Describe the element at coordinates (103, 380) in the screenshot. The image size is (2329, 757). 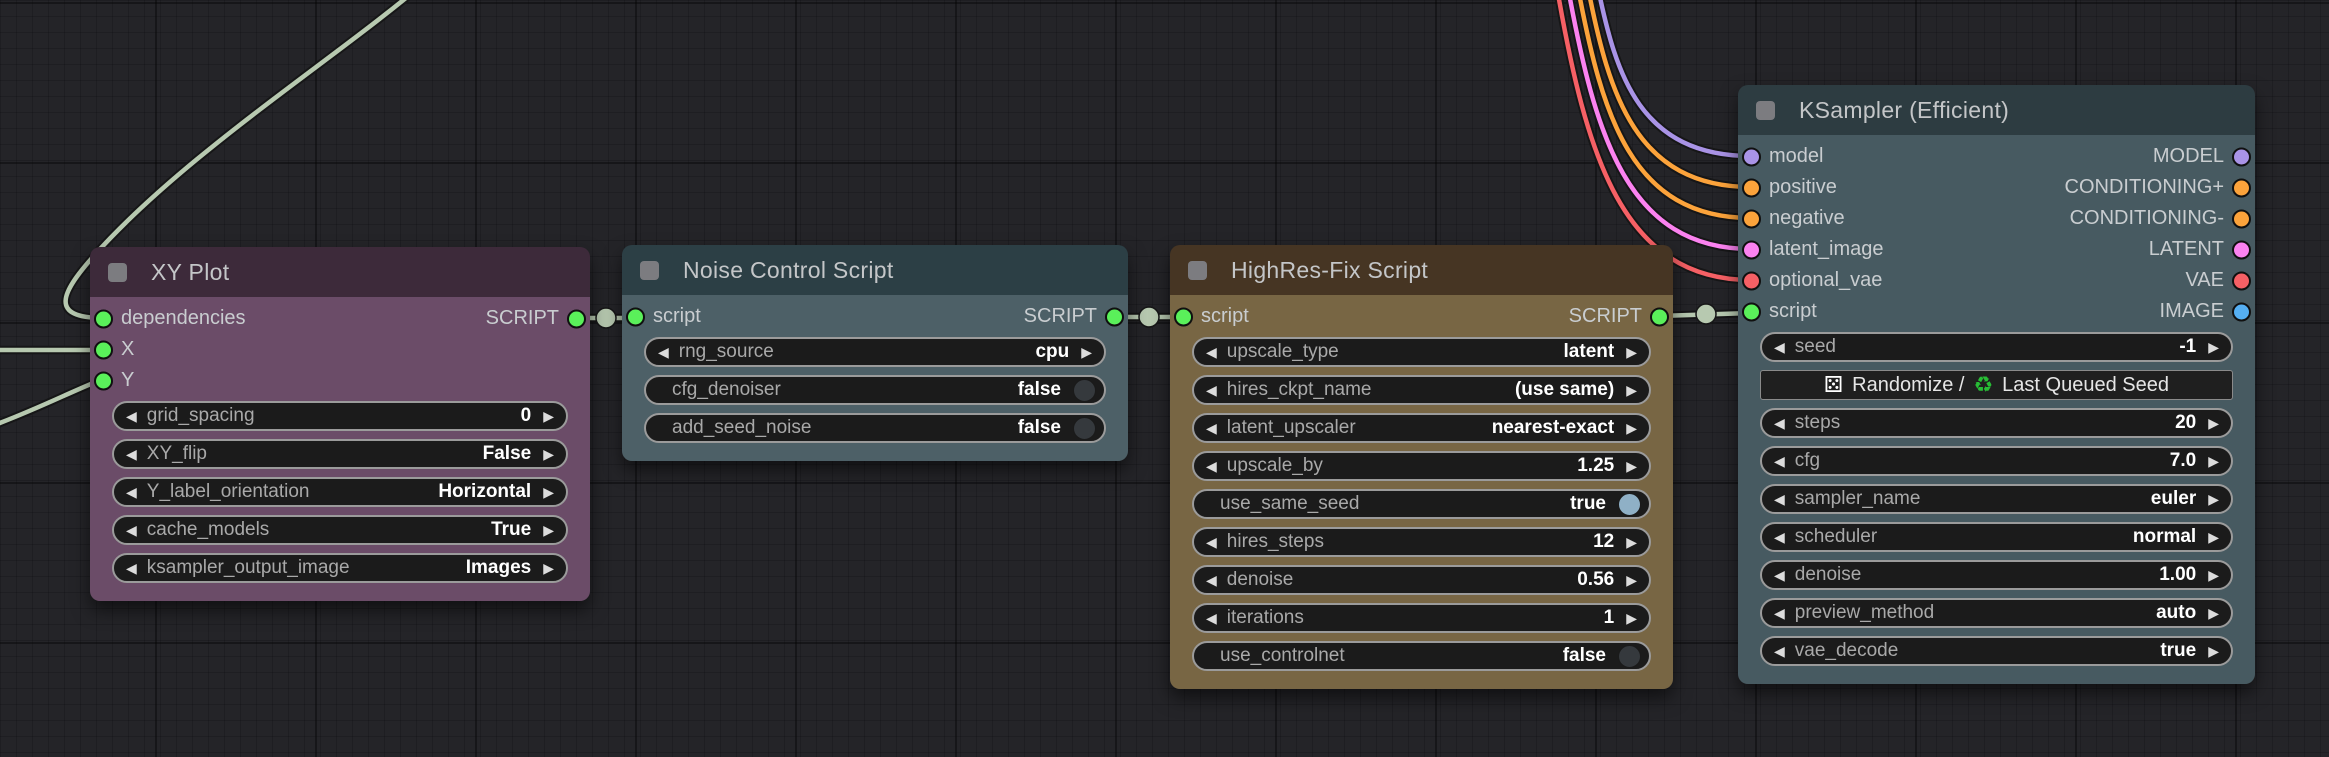
I see `input-port-y` at that location.